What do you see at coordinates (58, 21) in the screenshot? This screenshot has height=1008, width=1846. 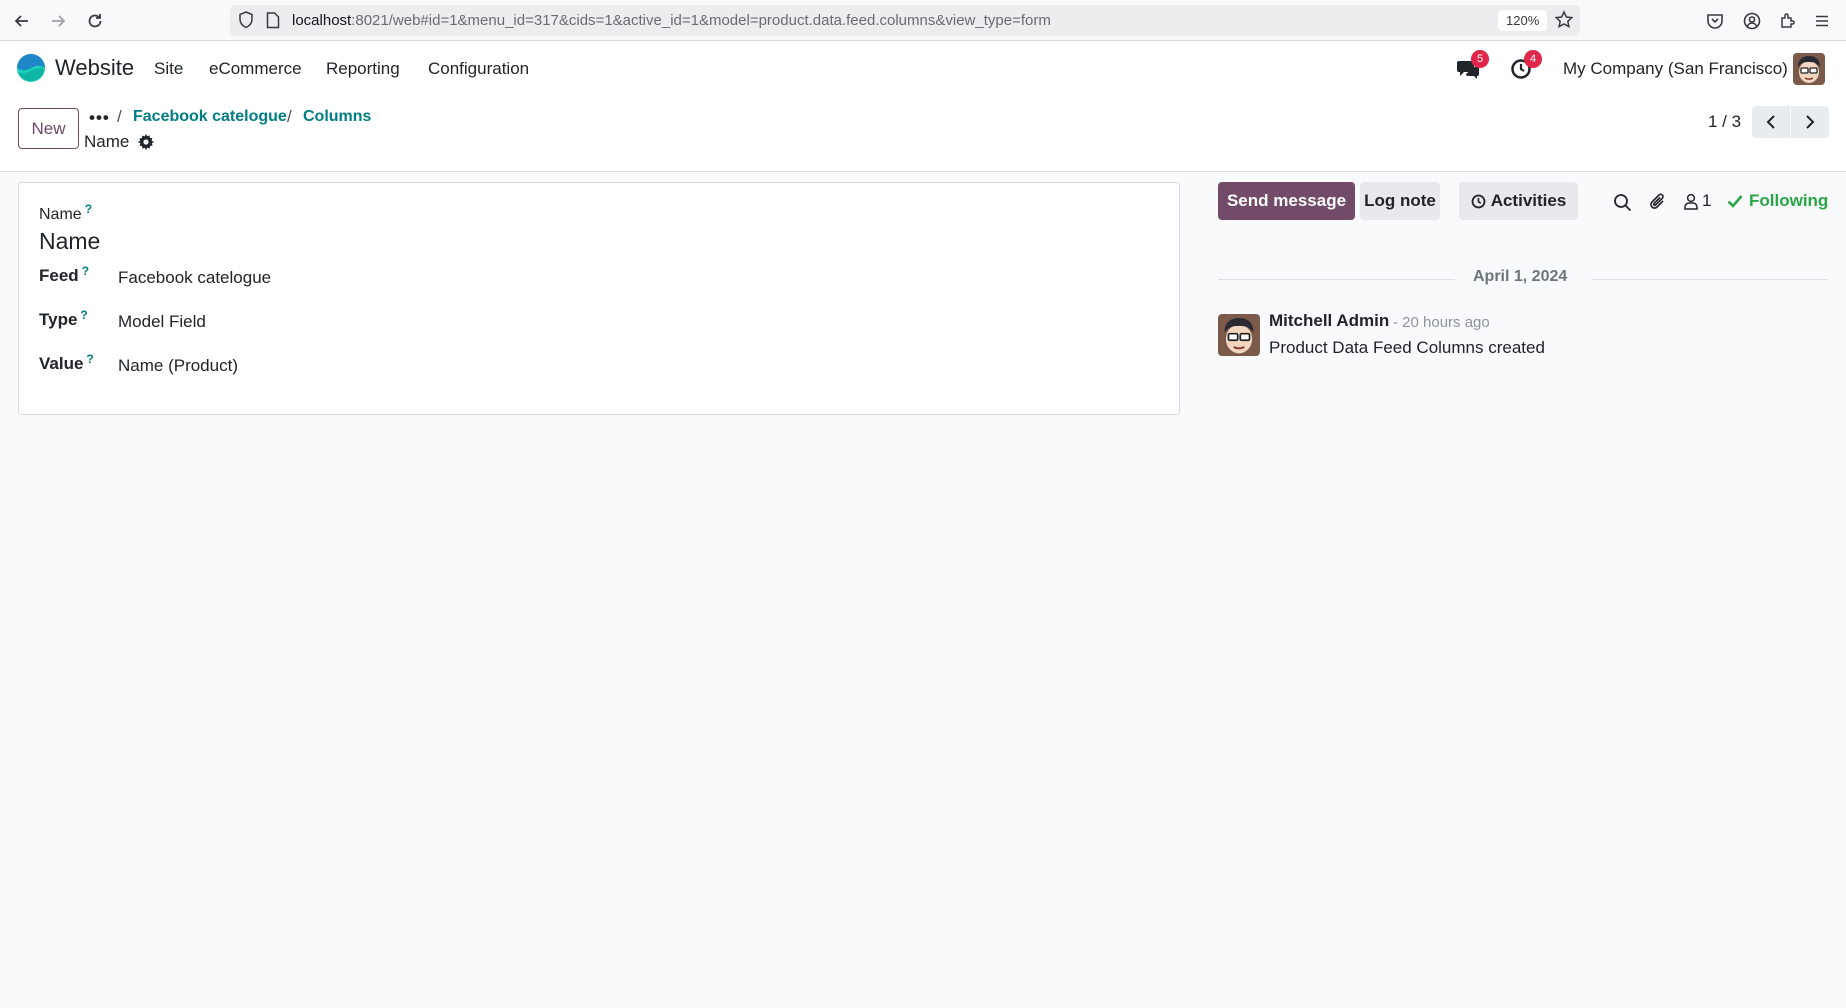 I see `forward-icon` at bounding box center [58, 21].